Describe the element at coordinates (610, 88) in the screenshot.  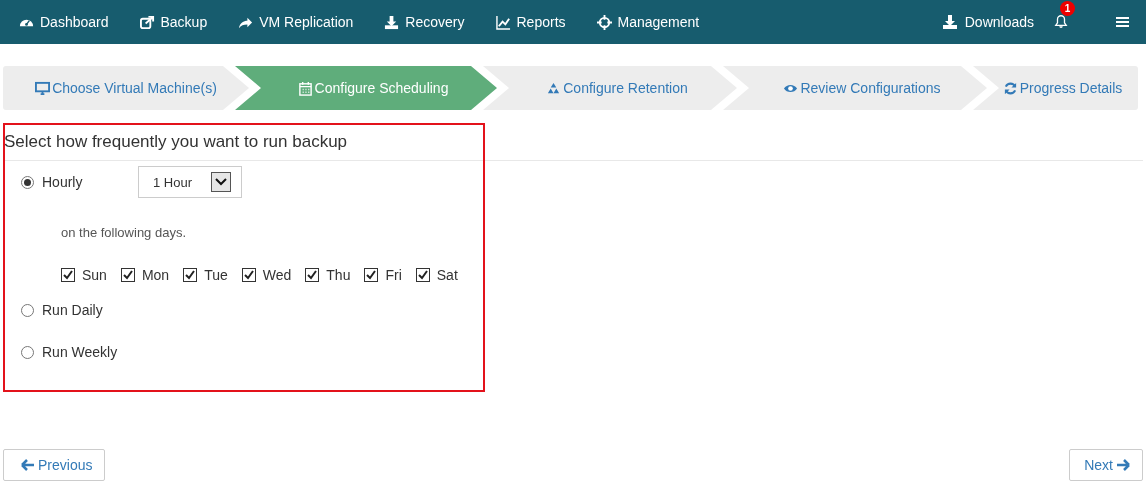
I see `wizard-step: Configure Retention` at that location.